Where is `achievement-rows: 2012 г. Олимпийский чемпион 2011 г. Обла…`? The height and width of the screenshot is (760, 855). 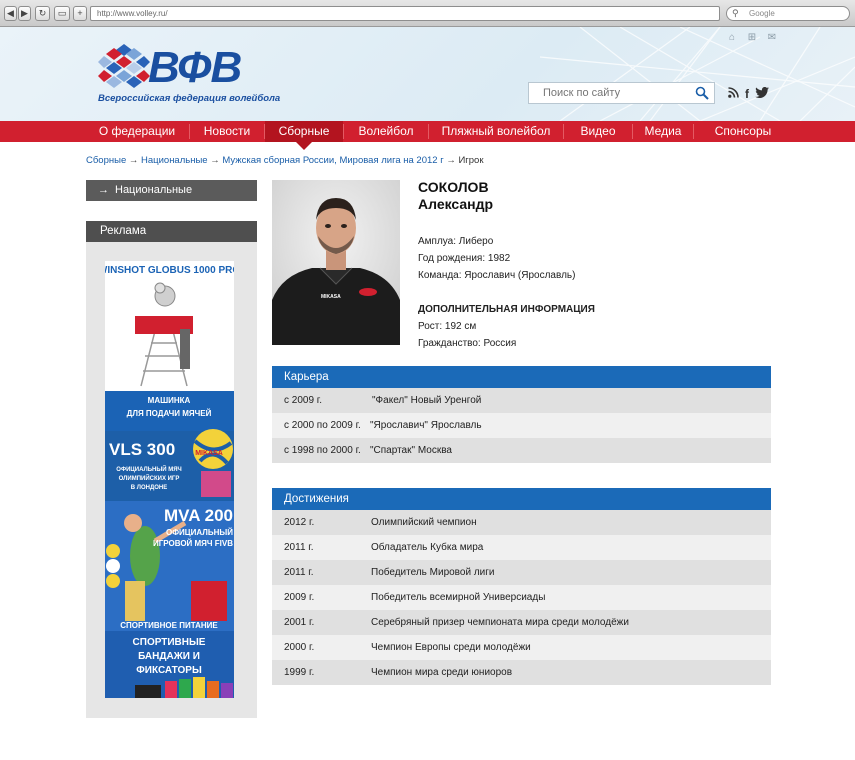 achievement-rows: 2012 г. Олимпийский чемпион 2011 г. Обла… is located at coordinates (521, 597).